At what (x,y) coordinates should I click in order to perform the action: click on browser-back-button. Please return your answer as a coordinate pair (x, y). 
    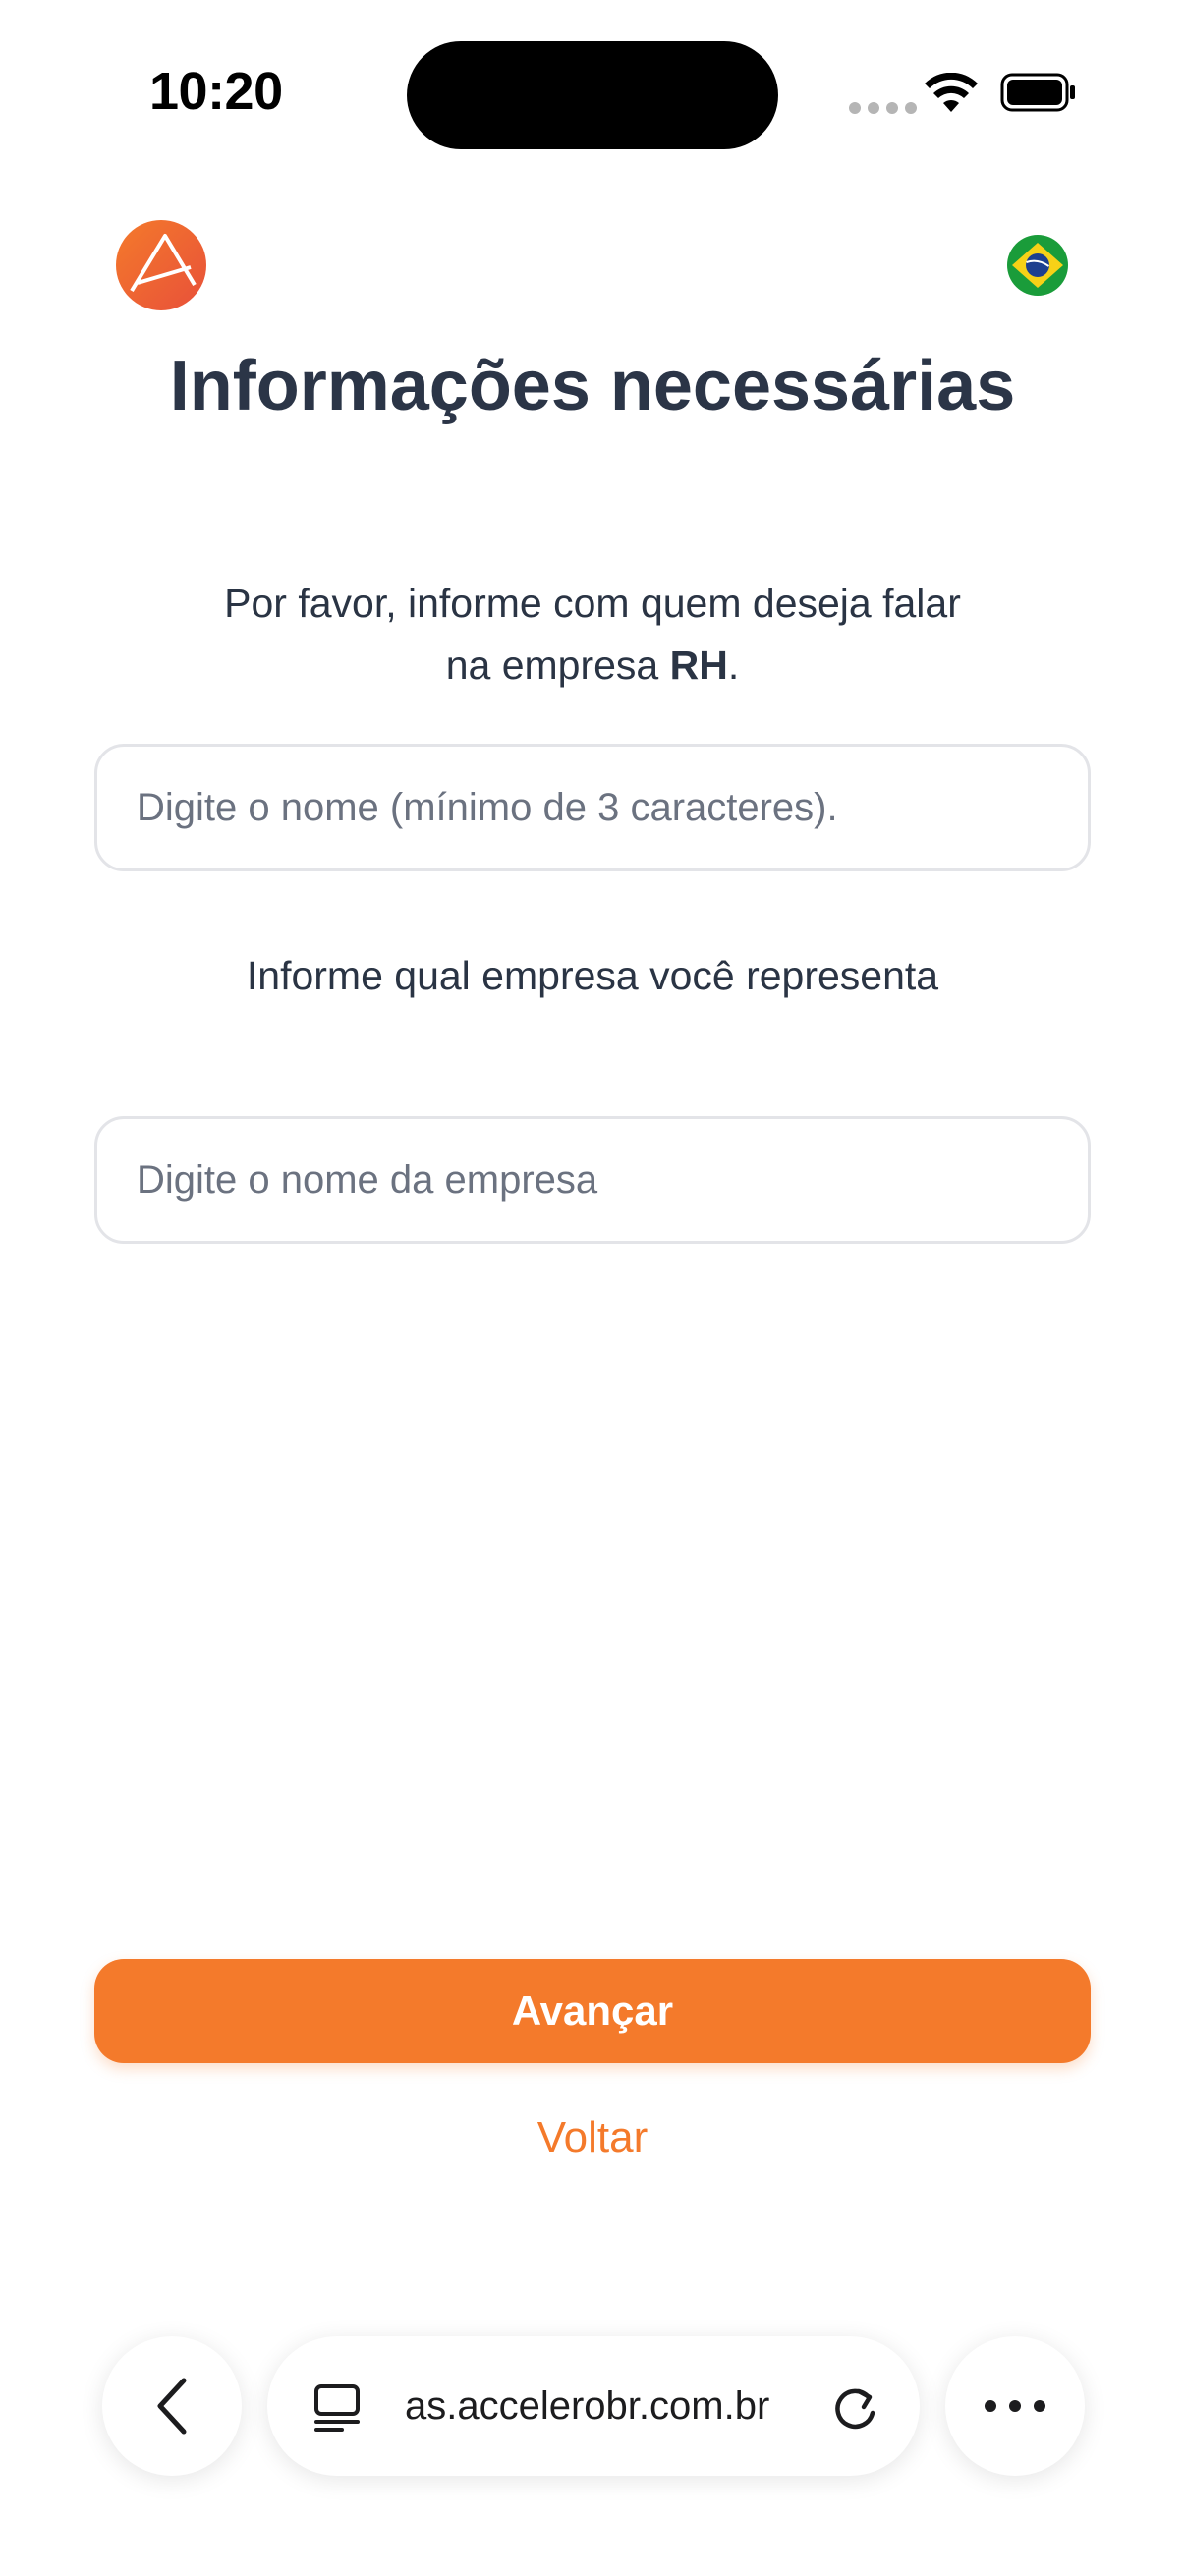
    Looking at the image, I should click on (172, 2406).